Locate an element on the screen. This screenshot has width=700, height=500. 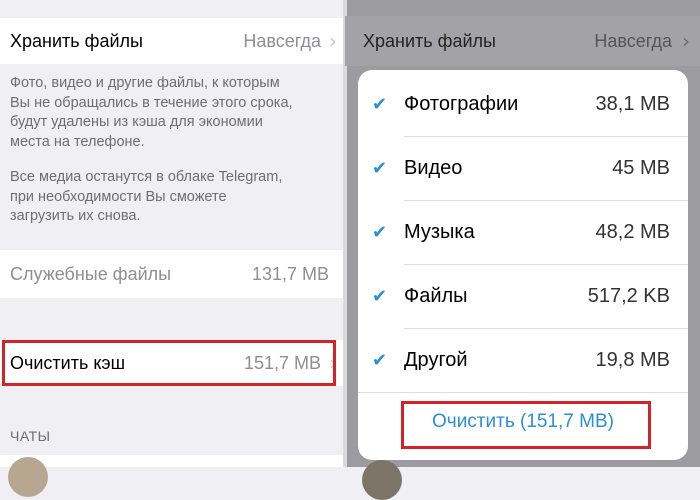
clear-cache-row: Очистить кэш 151,7 MB › is located at coordinates (172, 363).